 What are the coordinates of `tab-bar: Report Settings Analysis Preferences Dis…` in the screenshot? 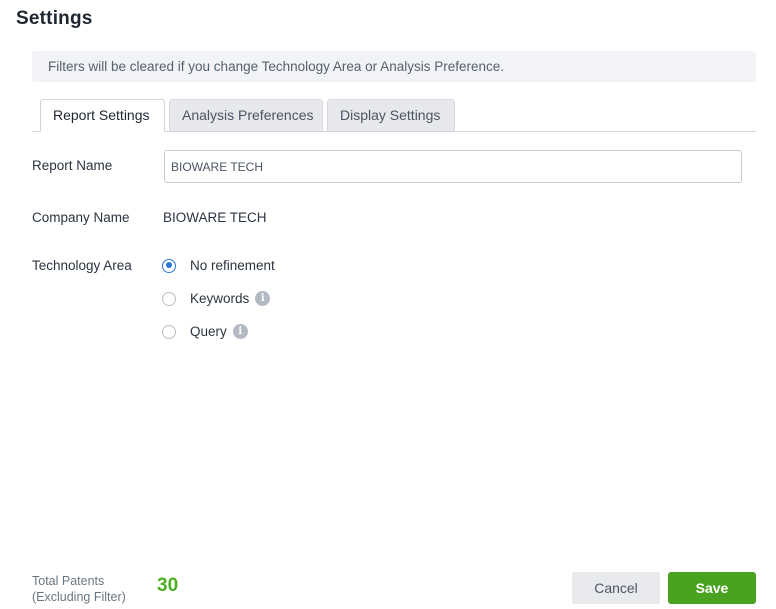 It's located at (394, 115).